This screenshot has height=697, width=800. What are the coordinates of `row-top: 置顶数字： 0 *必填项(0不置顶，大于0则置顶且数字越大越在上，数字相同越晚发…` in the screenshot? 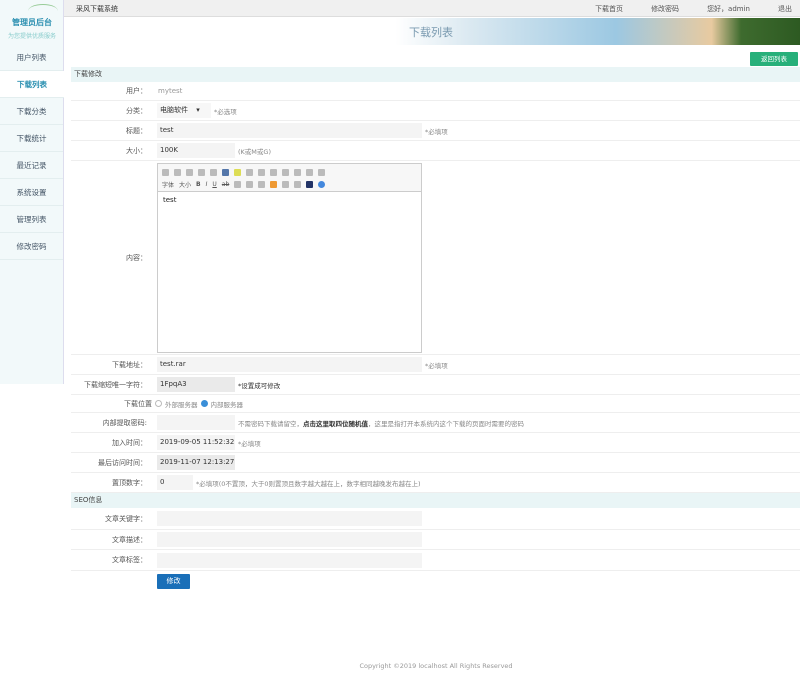 It's located at (435, 483).